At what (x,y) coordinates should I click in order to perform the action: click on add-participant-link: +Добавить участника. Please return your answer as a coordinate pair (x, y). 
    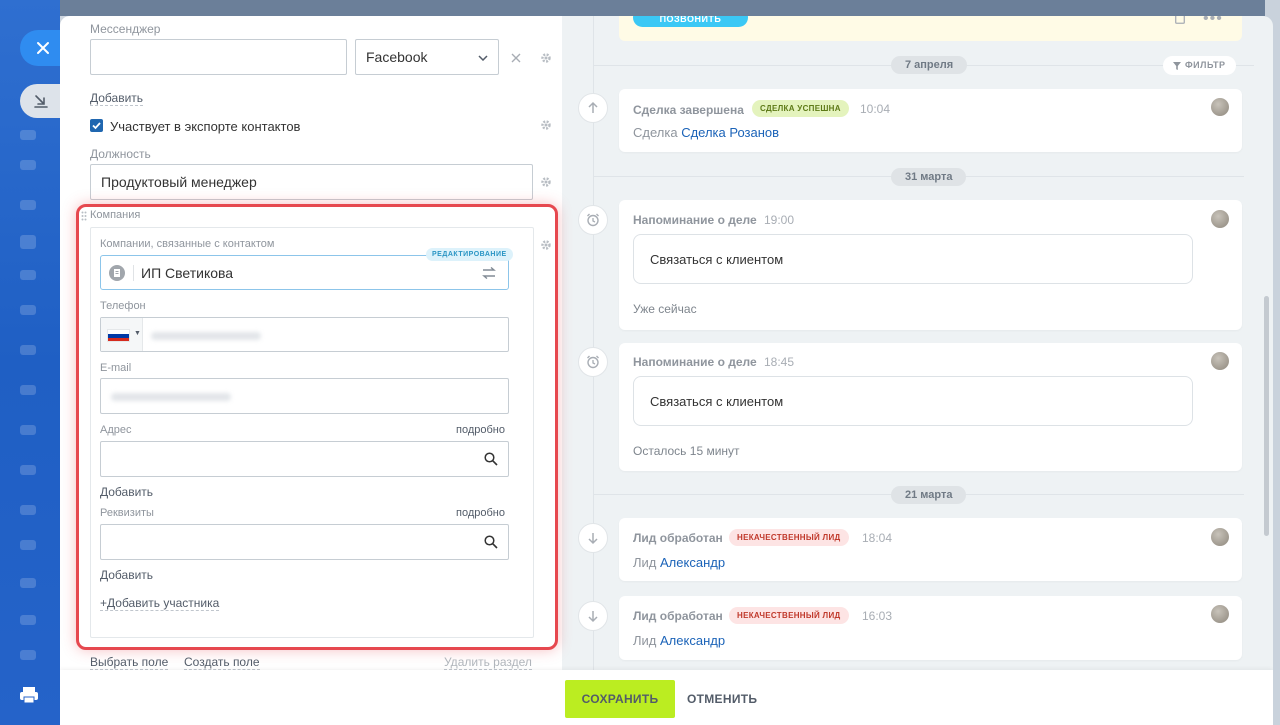
    Looking at the image, I should click on (160, 603).